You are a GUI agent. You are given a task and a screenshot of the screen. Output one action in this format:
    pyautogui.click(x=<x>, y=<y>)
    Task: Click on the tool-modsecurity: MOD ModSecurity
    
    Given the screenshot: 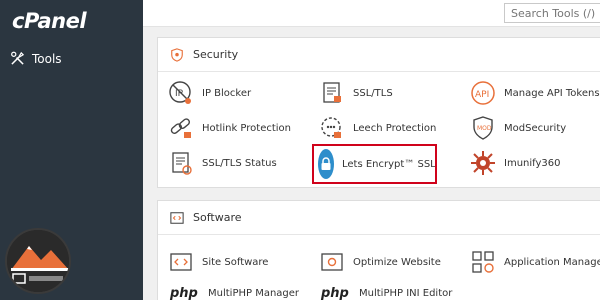 What is the action you would take?
    pyautogui.click(x=518, y=128)
    